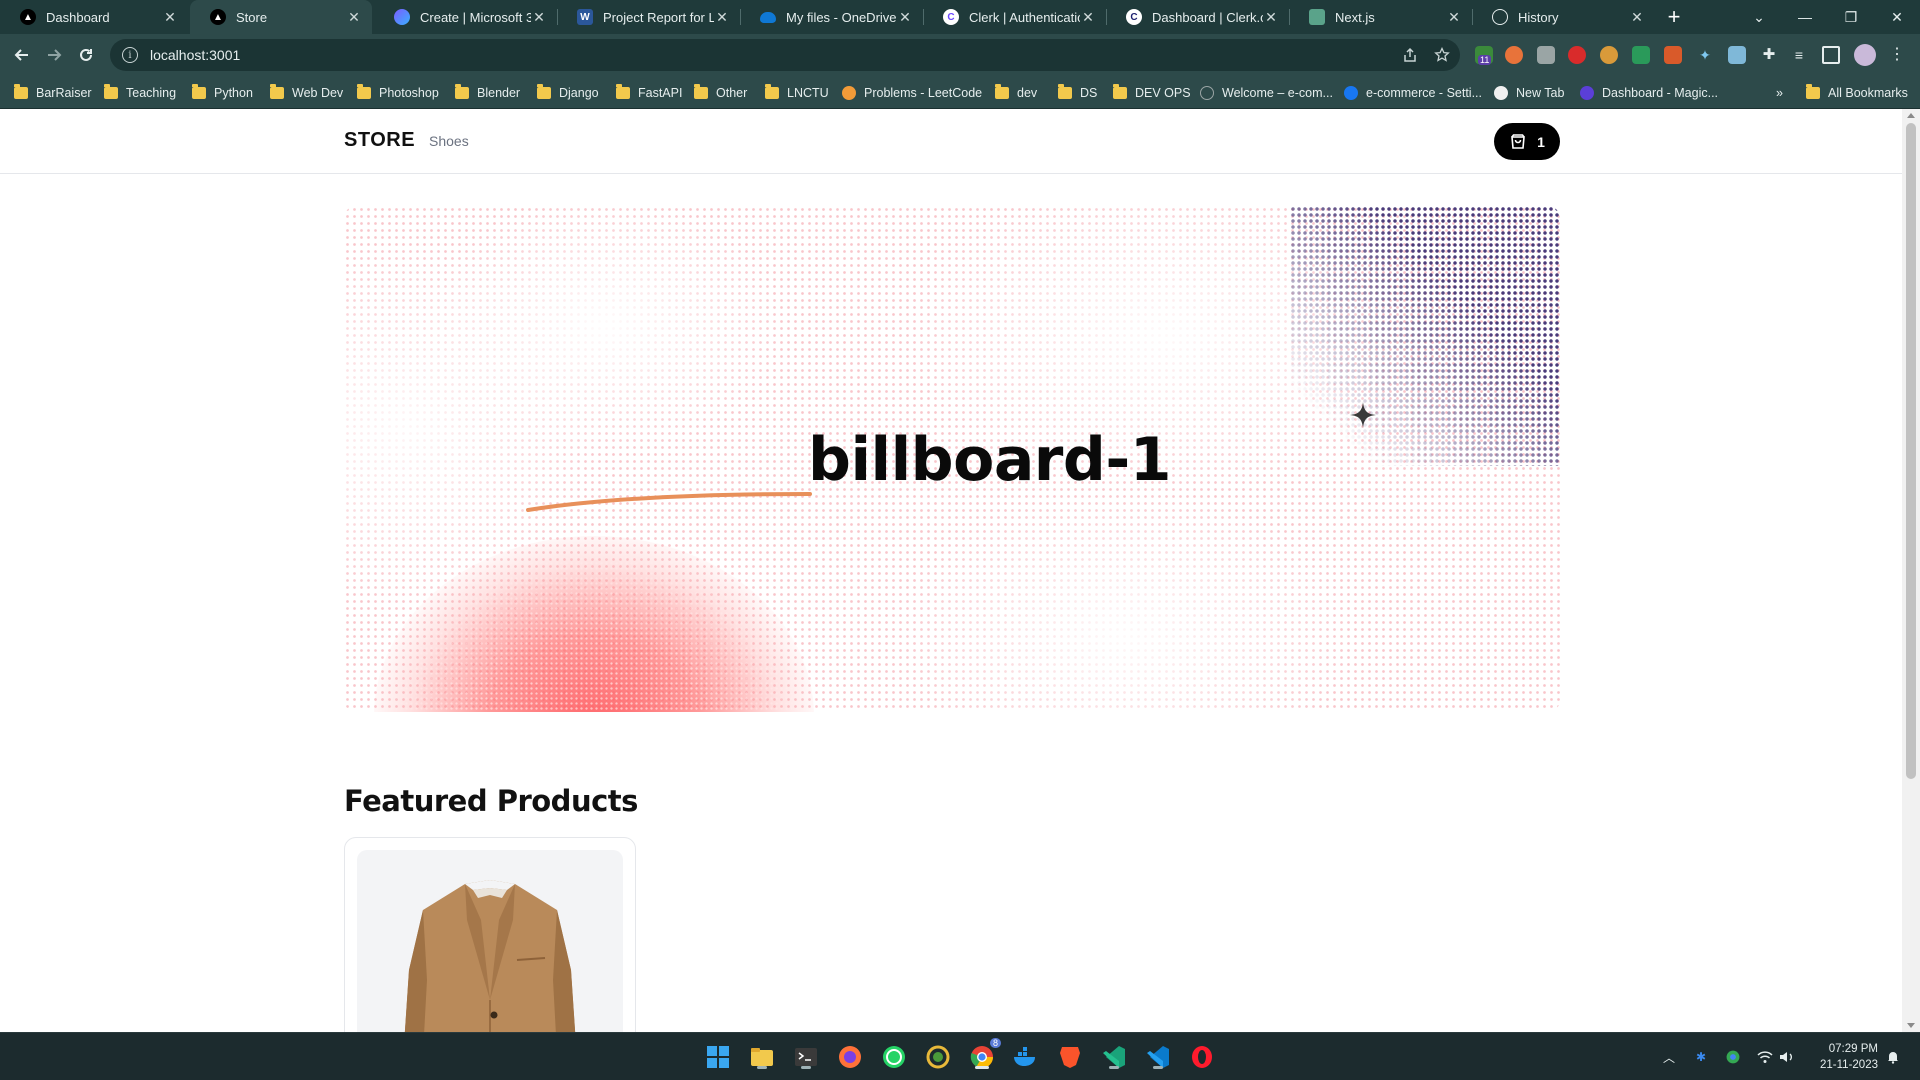 The image size is (1920, 1080). What do you see at coordinates (1779, 93) in the screenshot?
I see `bookmarks-overflow-button: »` at bounding box center [1779, 93].